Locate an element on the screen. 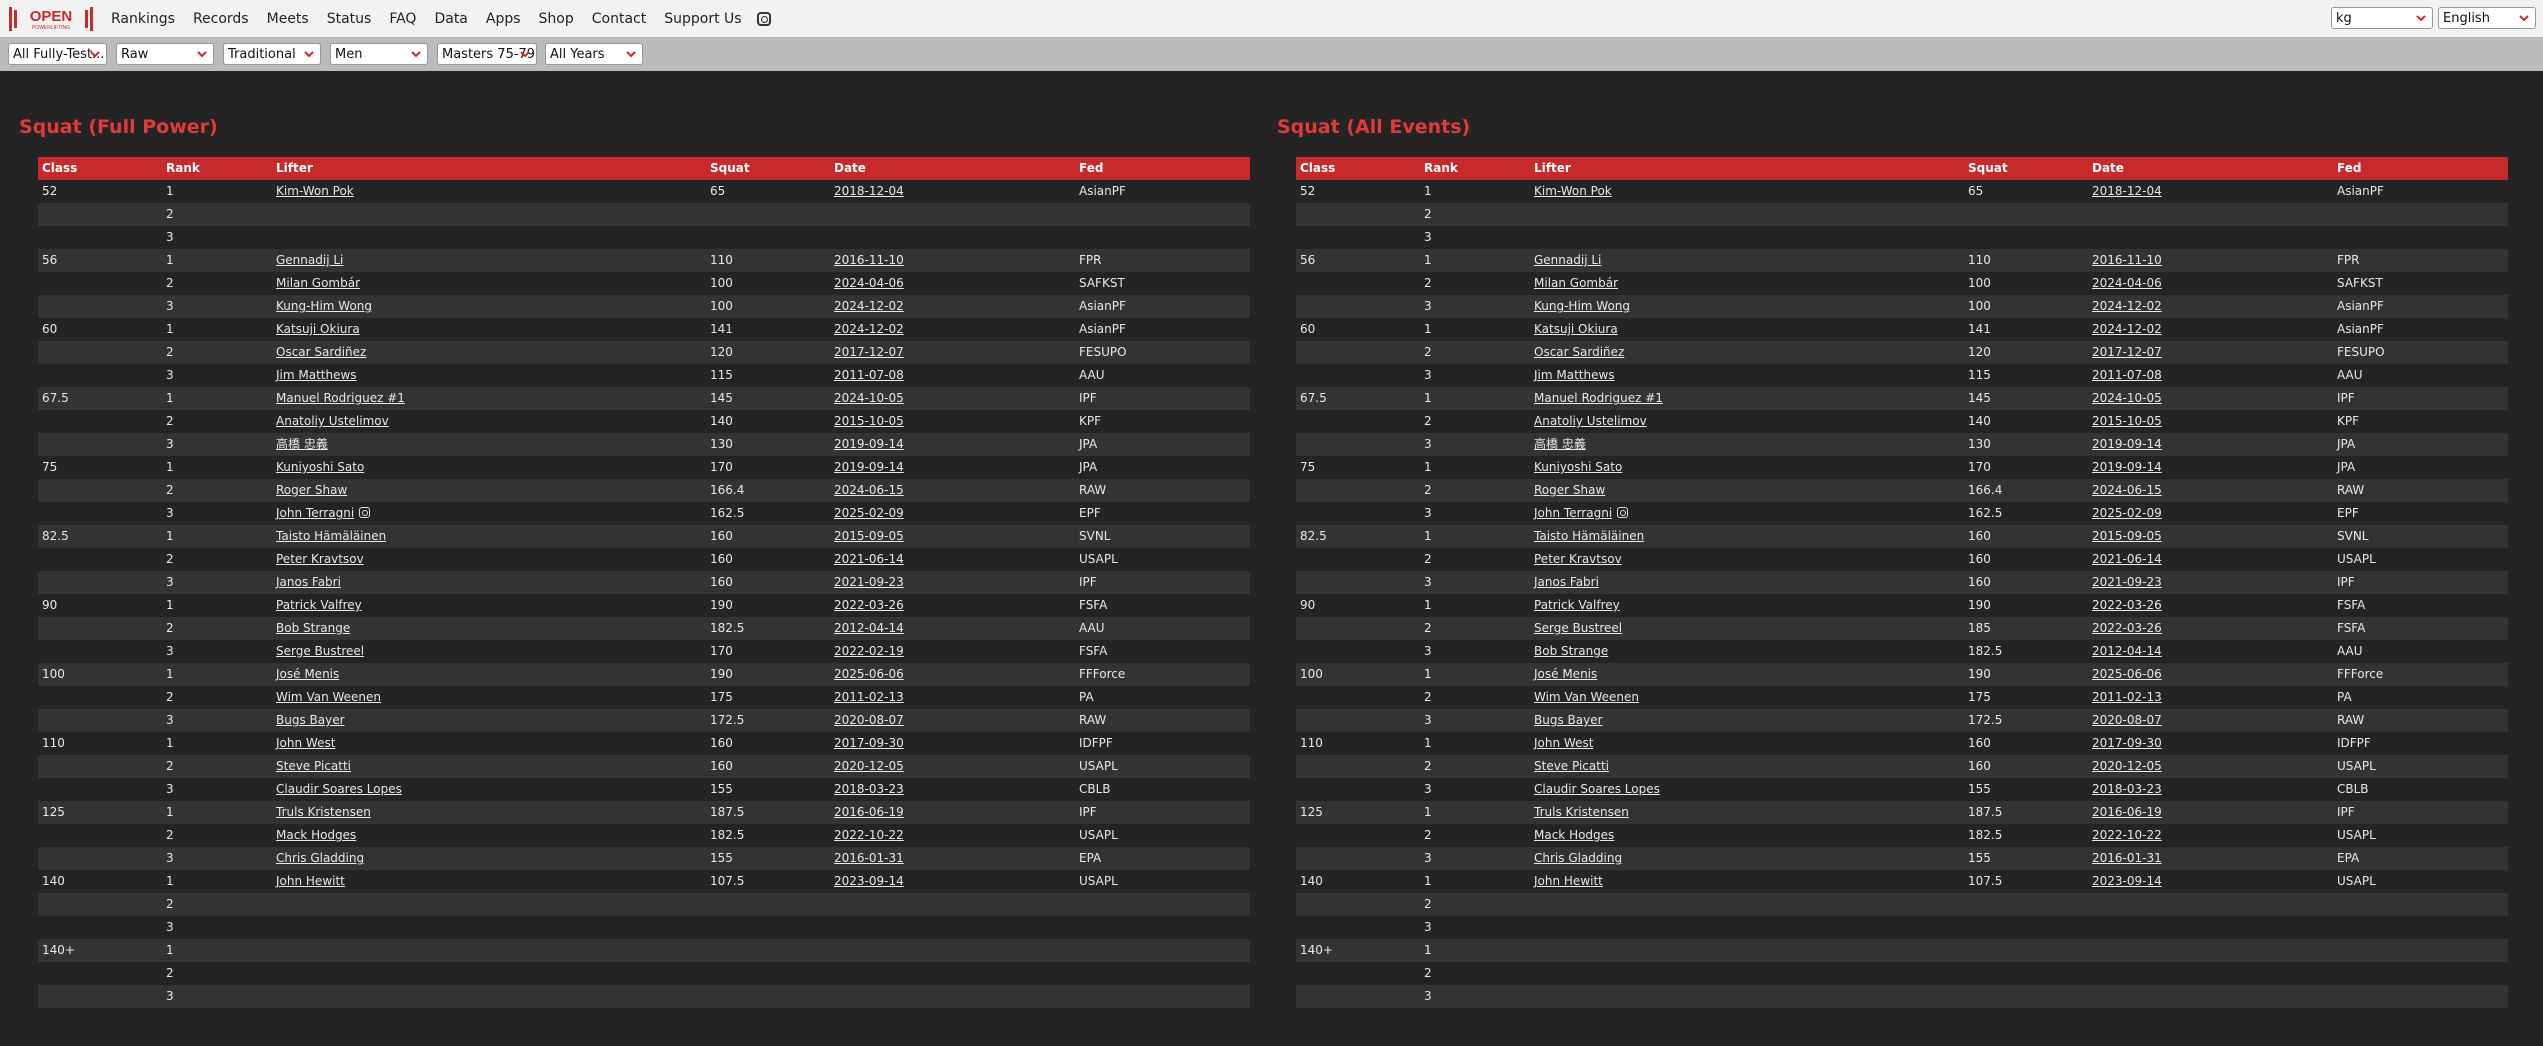 This screenshot has width=2543, height=1046. lifter-text: Jim Matthews is located at coordinates (316, 375).